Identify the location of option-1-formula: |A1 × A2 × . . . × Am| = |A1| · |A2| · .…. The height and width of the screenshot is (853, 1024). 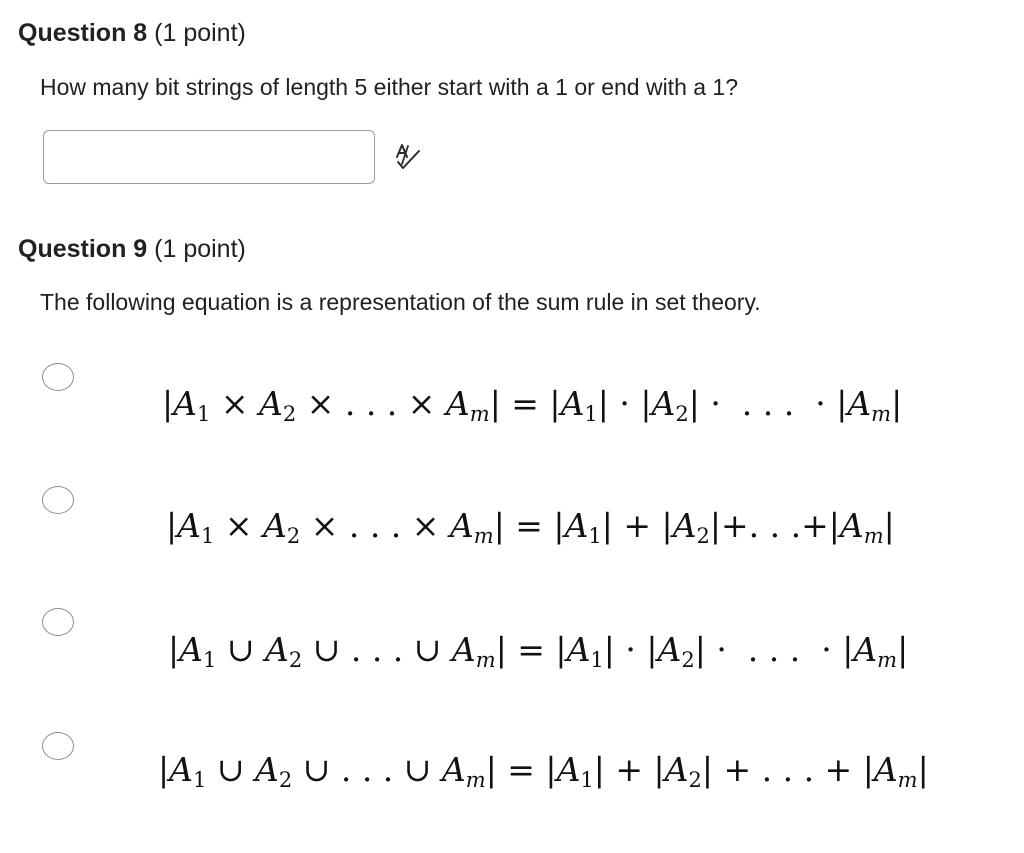
(532, 405).